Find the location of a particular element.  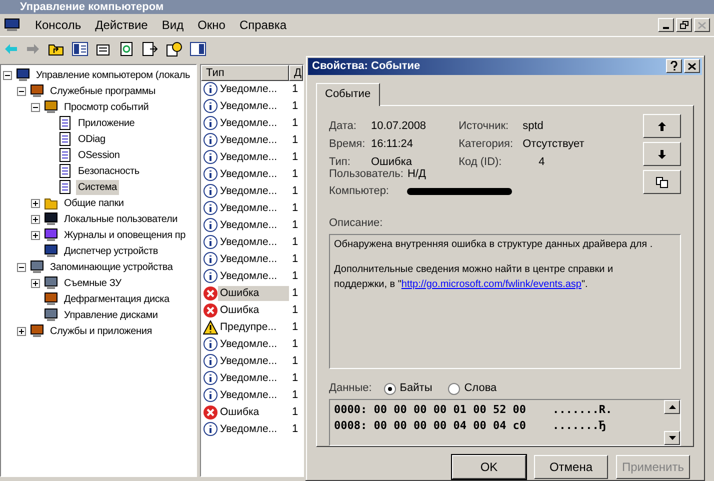

tree-item: Управление компьютером (локаль is located at coordinates (113, 75).